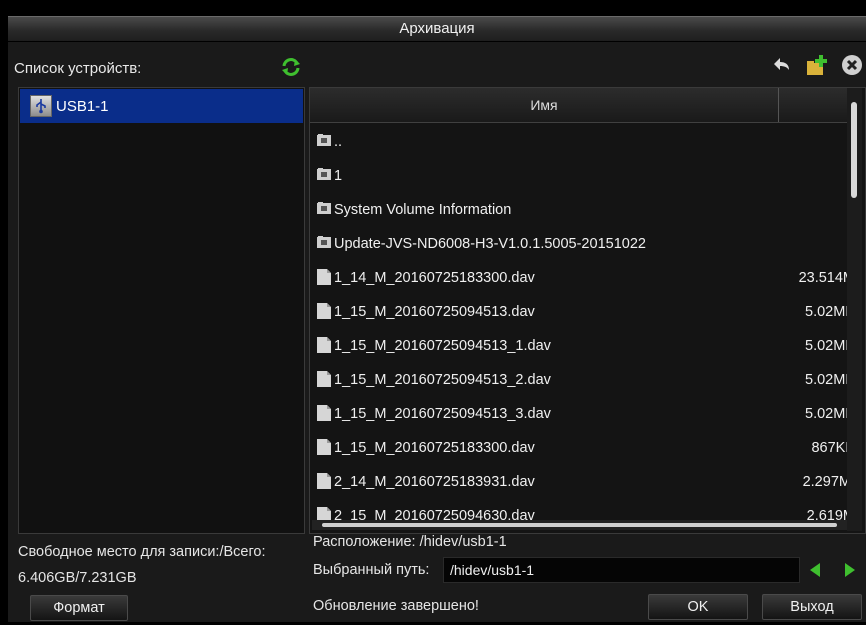  What do you see at coordinates (434, 312) in the screenshot?
I see `file-name: 1_15_M_20160725094513.dav` at bounding box center [434, 312].